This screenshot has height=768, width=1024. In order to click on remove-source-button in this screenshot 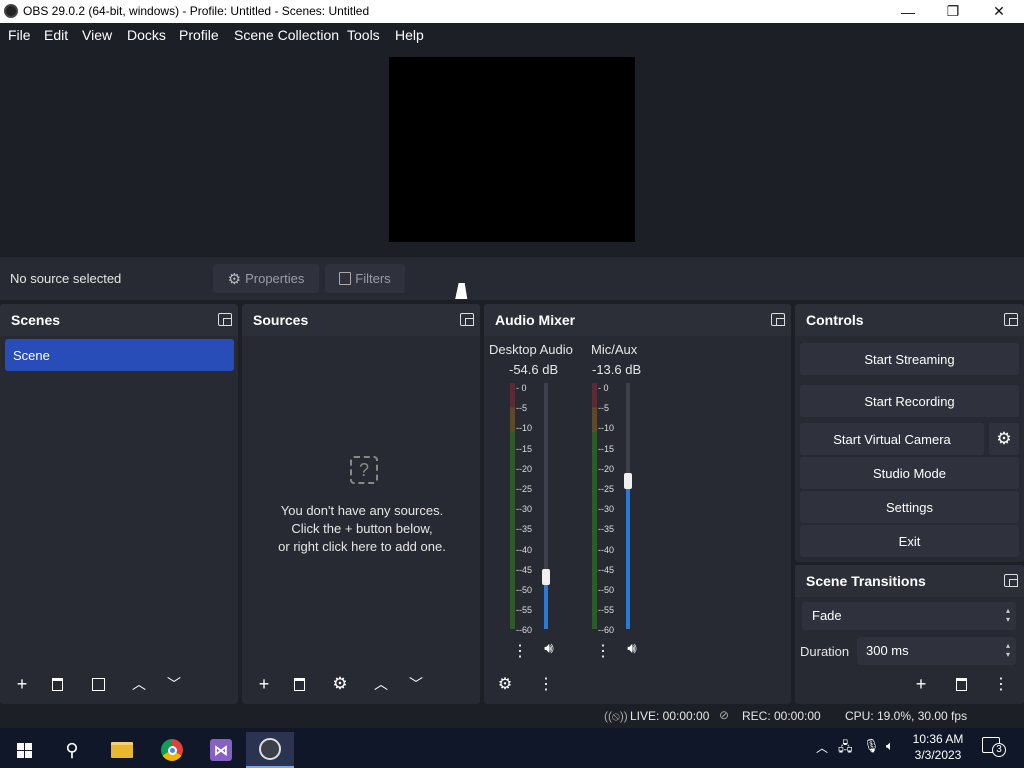, I will do `click(299, 684)`.